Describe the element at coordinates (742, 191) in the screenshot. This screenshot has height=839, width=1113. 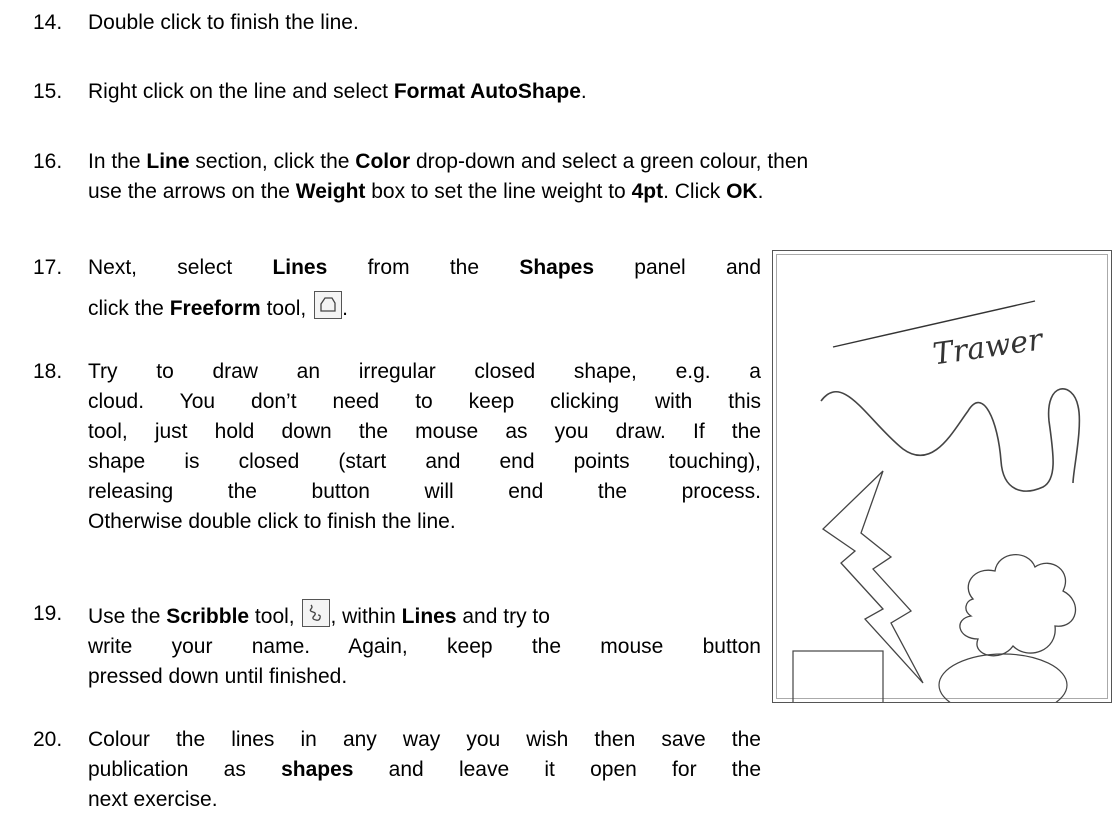
I see `bold-term: OK` at that location.